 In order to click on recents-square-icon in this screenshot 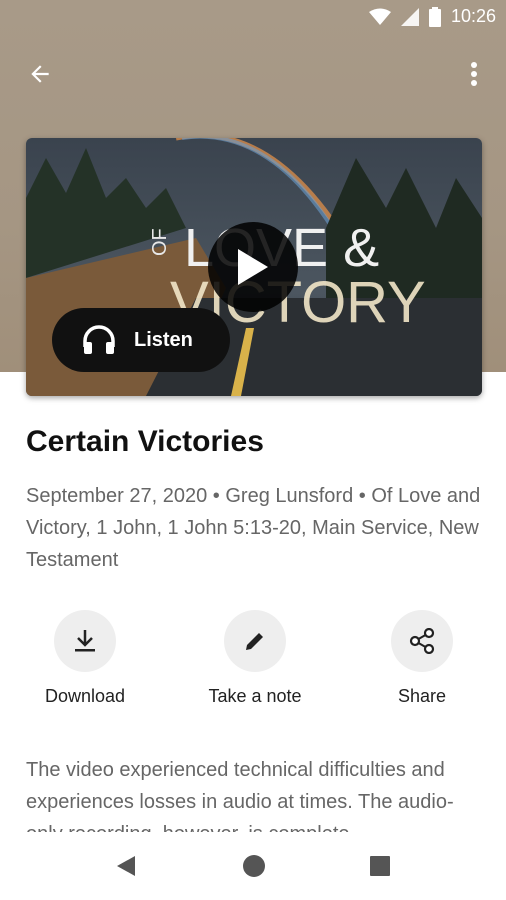, I will do `click(380, 866)`.